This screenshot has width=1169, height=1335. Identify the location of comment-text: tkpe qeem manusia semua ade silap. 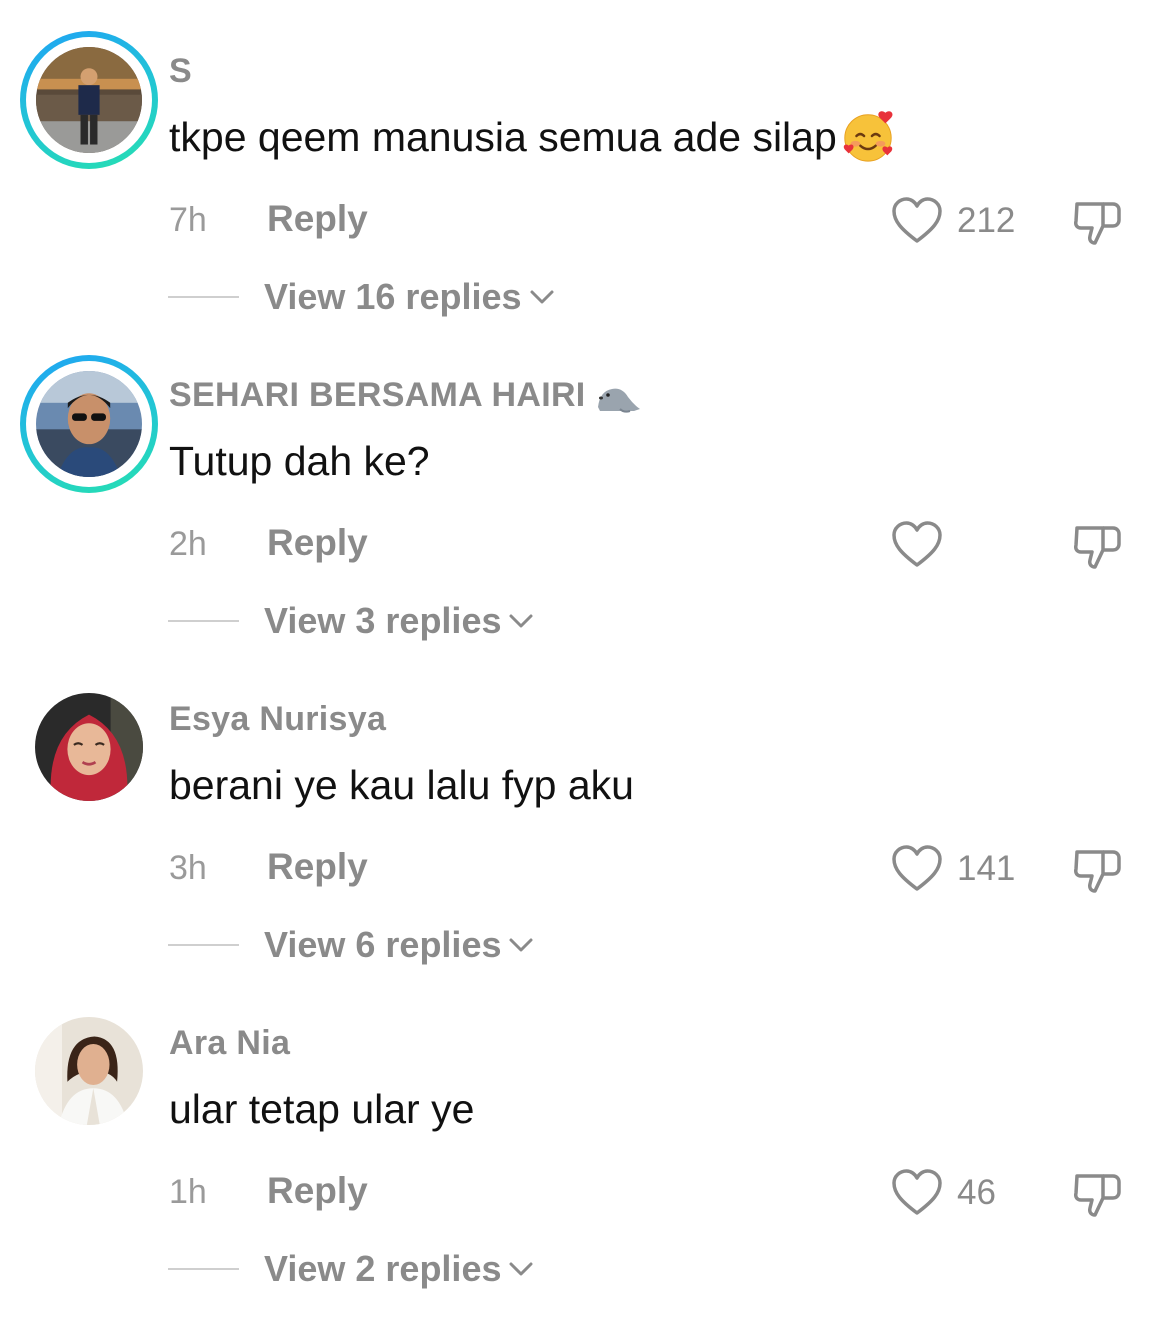
(533, 138).